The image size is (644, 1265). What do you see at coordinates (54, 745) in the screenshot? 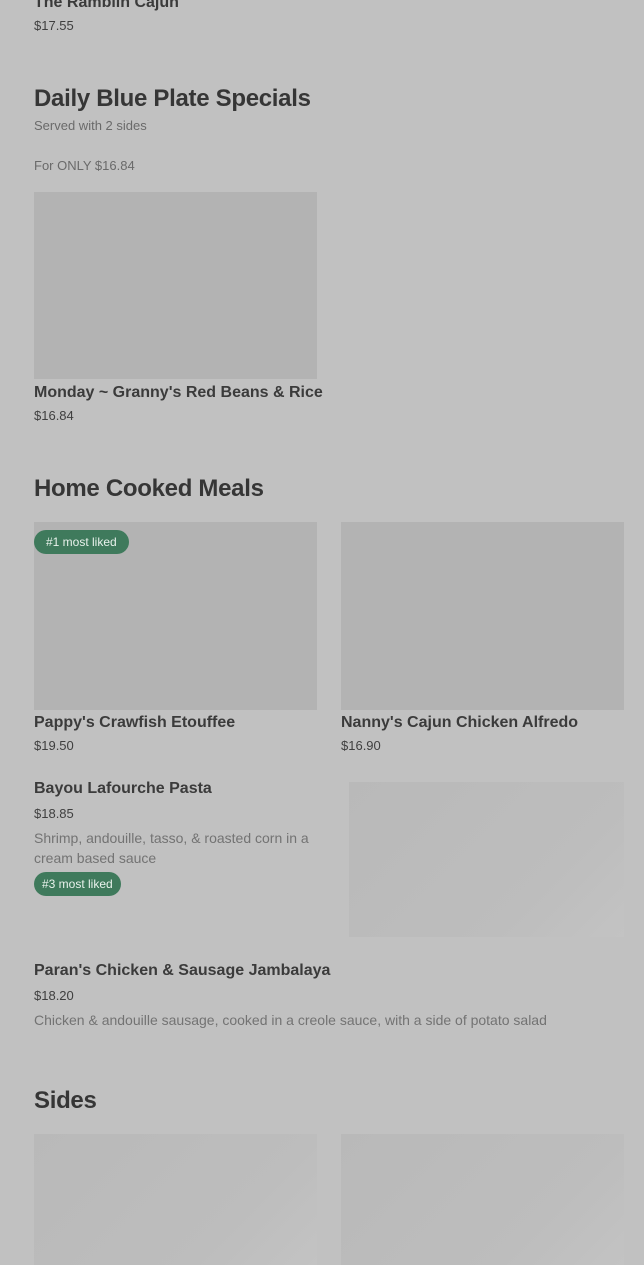
I see `item-price: $19.50` at bounding box center [54, 745].